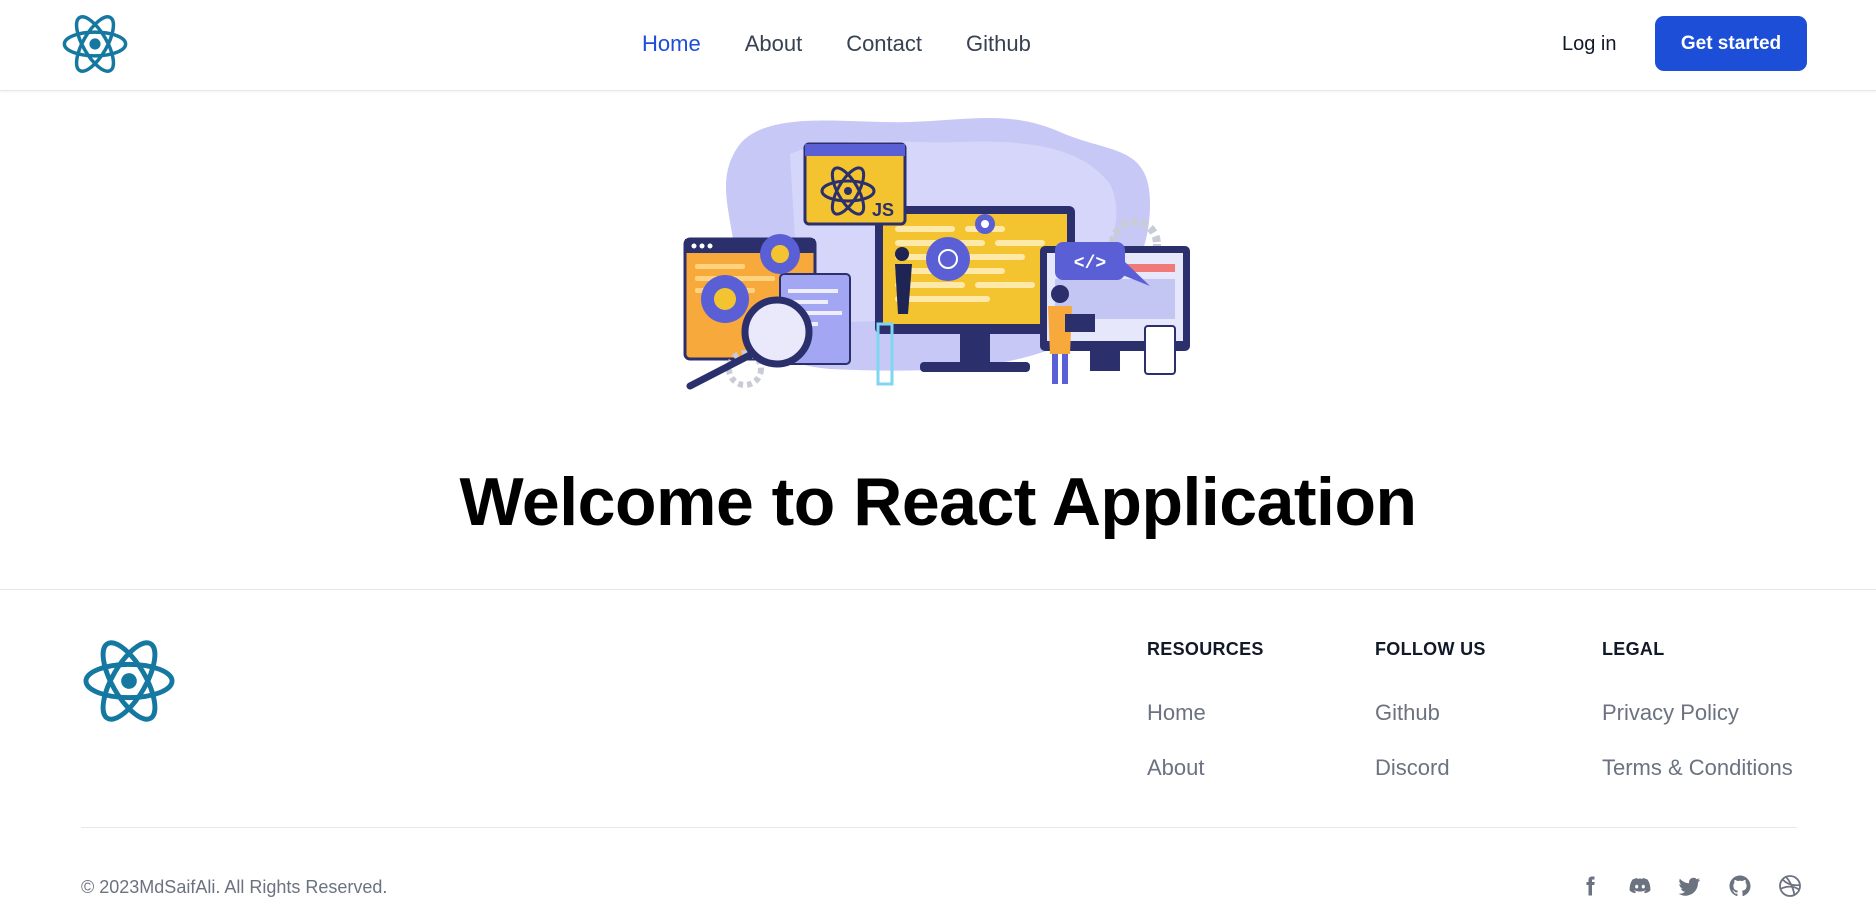 This screenshot has height=914, width=1876. I want to click on footer-link-discord: Discord, so click(1430, 768).